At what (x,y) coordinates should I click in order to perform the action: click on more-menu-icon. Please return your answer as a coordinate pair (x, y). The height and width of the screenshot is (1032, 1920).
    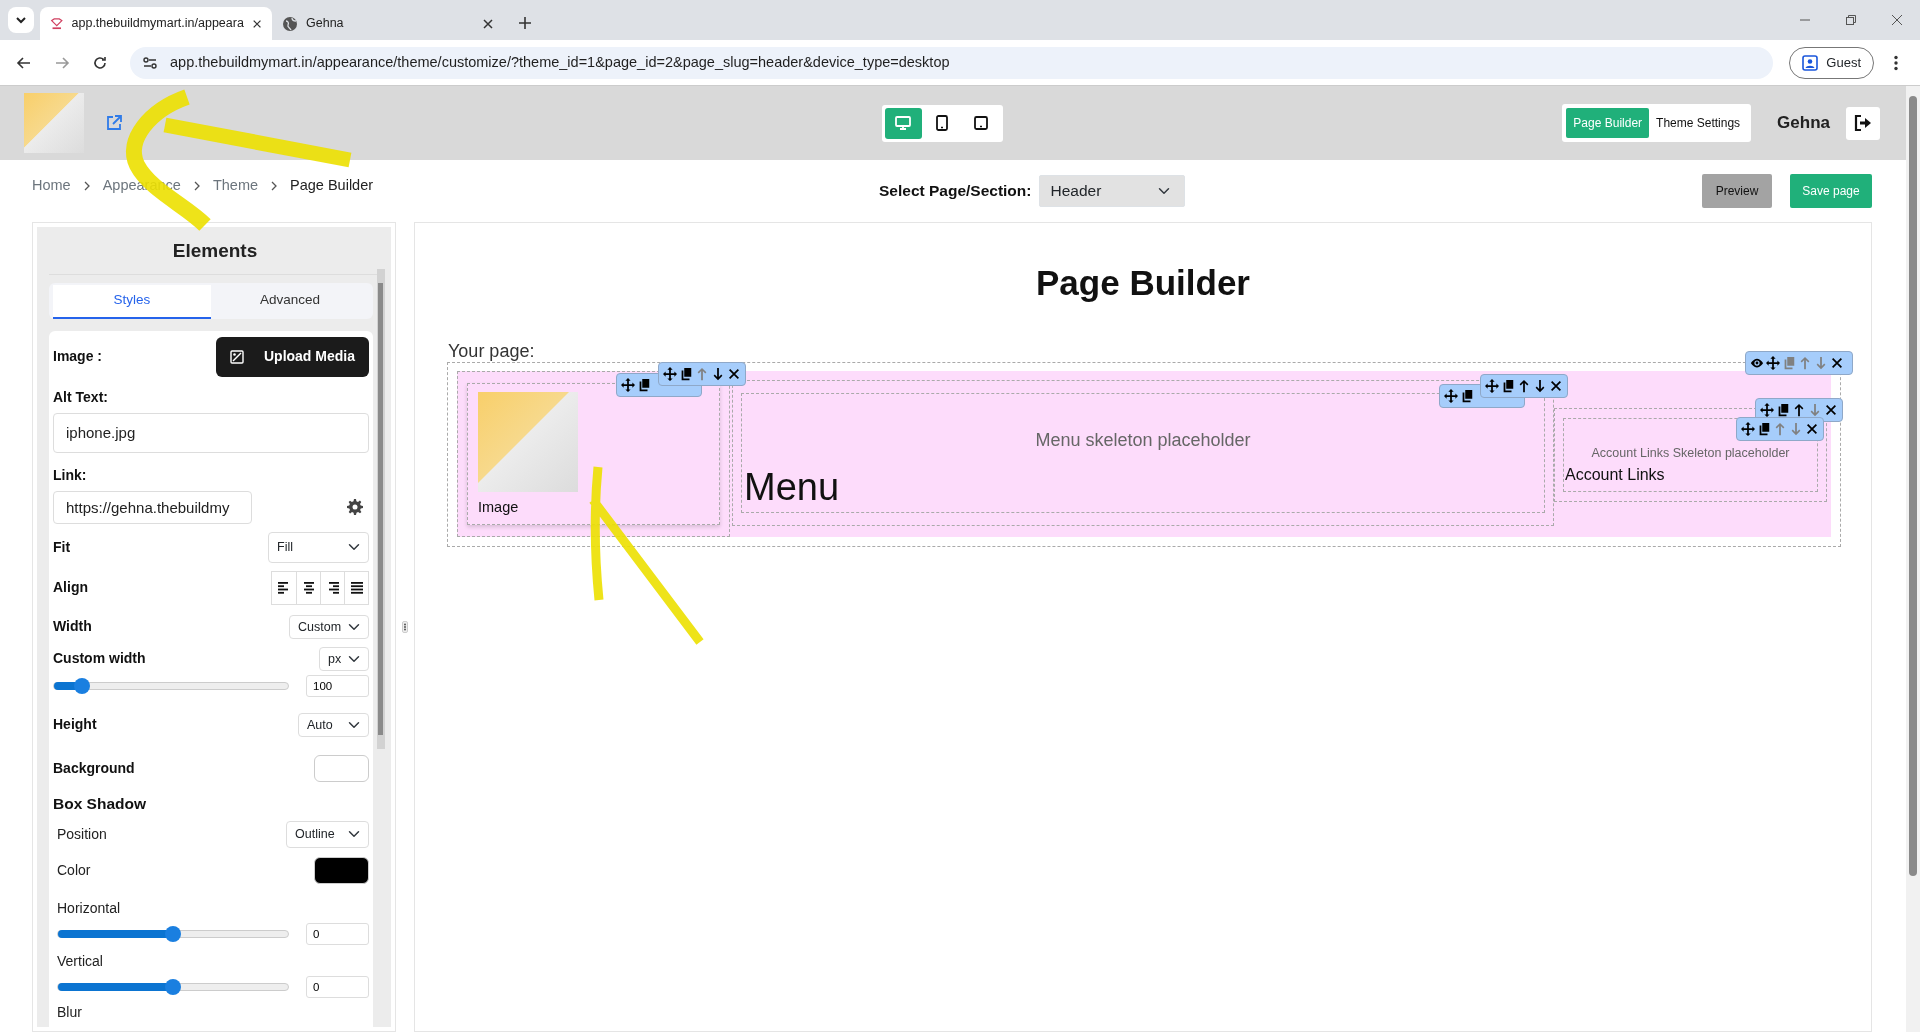
    Looking at the image, I should click on (1896, 62).